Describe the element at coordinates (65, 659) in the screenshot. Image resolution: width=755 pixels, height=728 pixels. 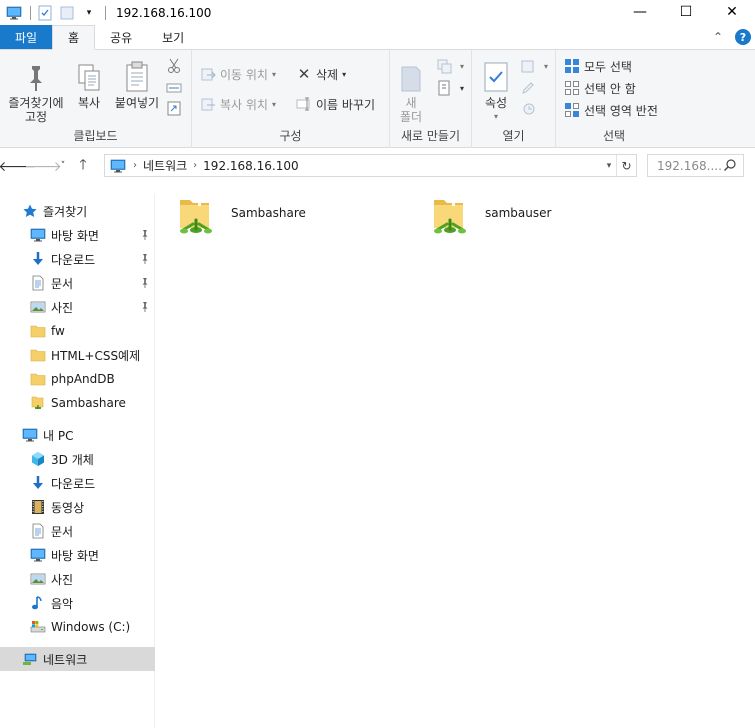
I see `nav-label: 네트워크` at that location.